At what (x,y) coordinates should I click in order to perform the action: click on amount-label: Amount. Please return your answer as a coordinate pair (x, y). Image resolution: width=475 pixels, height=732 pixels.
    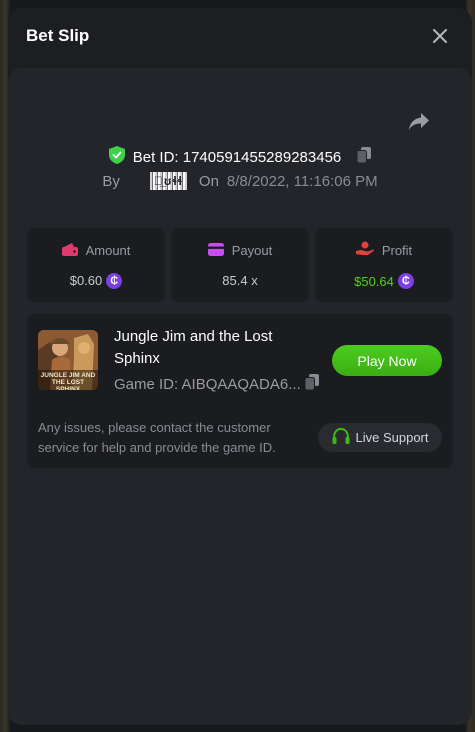
    Looking at the image, I should click on (108, 250).